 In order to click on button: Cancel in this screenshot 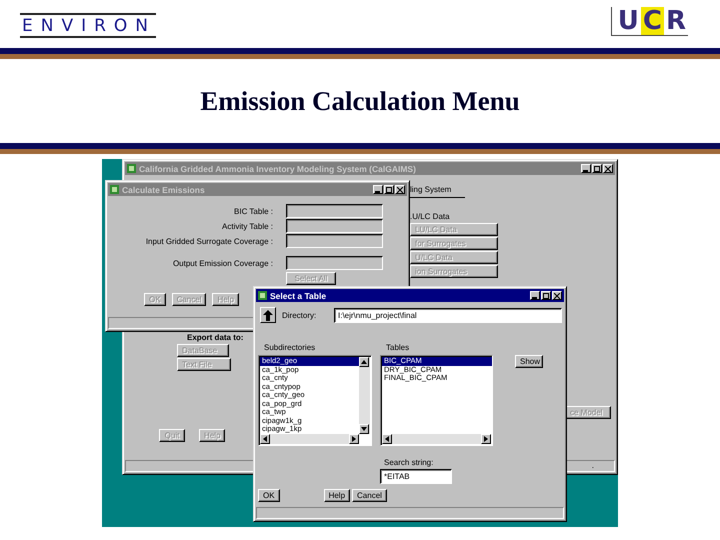, I will do `click(369, 495)`.